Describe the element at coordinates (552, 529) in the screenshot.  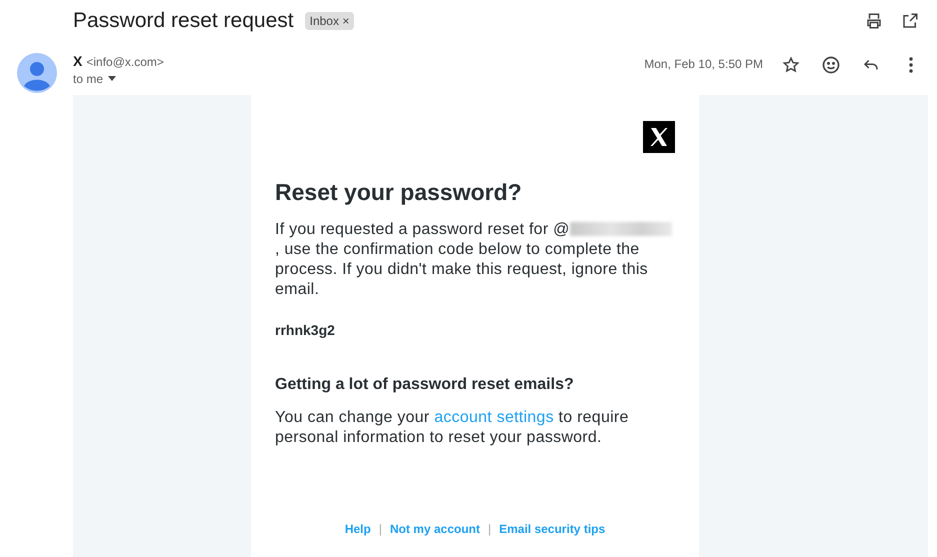
I see `footer-link: Email security tips` at that location.